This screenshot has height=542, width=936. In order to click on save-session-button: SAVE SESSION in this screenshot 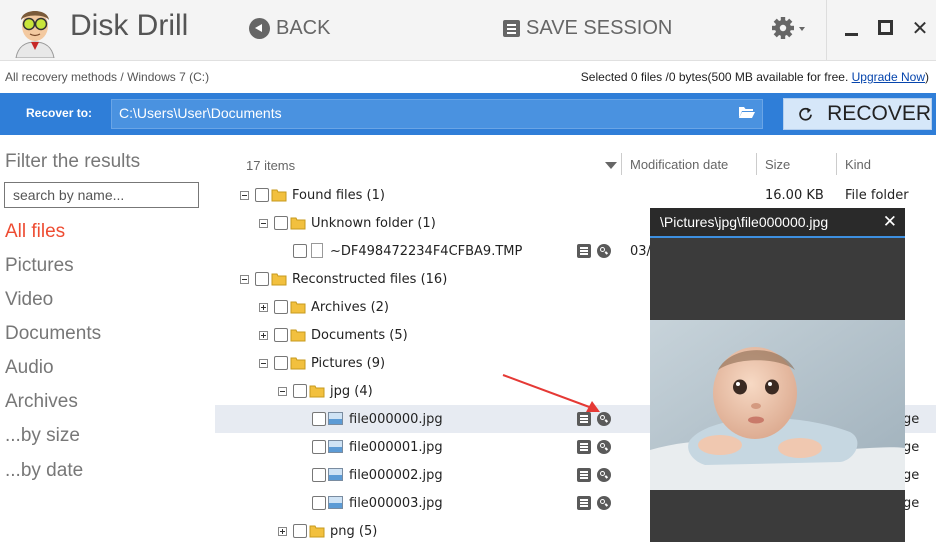, I will do `click(587, 28)`.